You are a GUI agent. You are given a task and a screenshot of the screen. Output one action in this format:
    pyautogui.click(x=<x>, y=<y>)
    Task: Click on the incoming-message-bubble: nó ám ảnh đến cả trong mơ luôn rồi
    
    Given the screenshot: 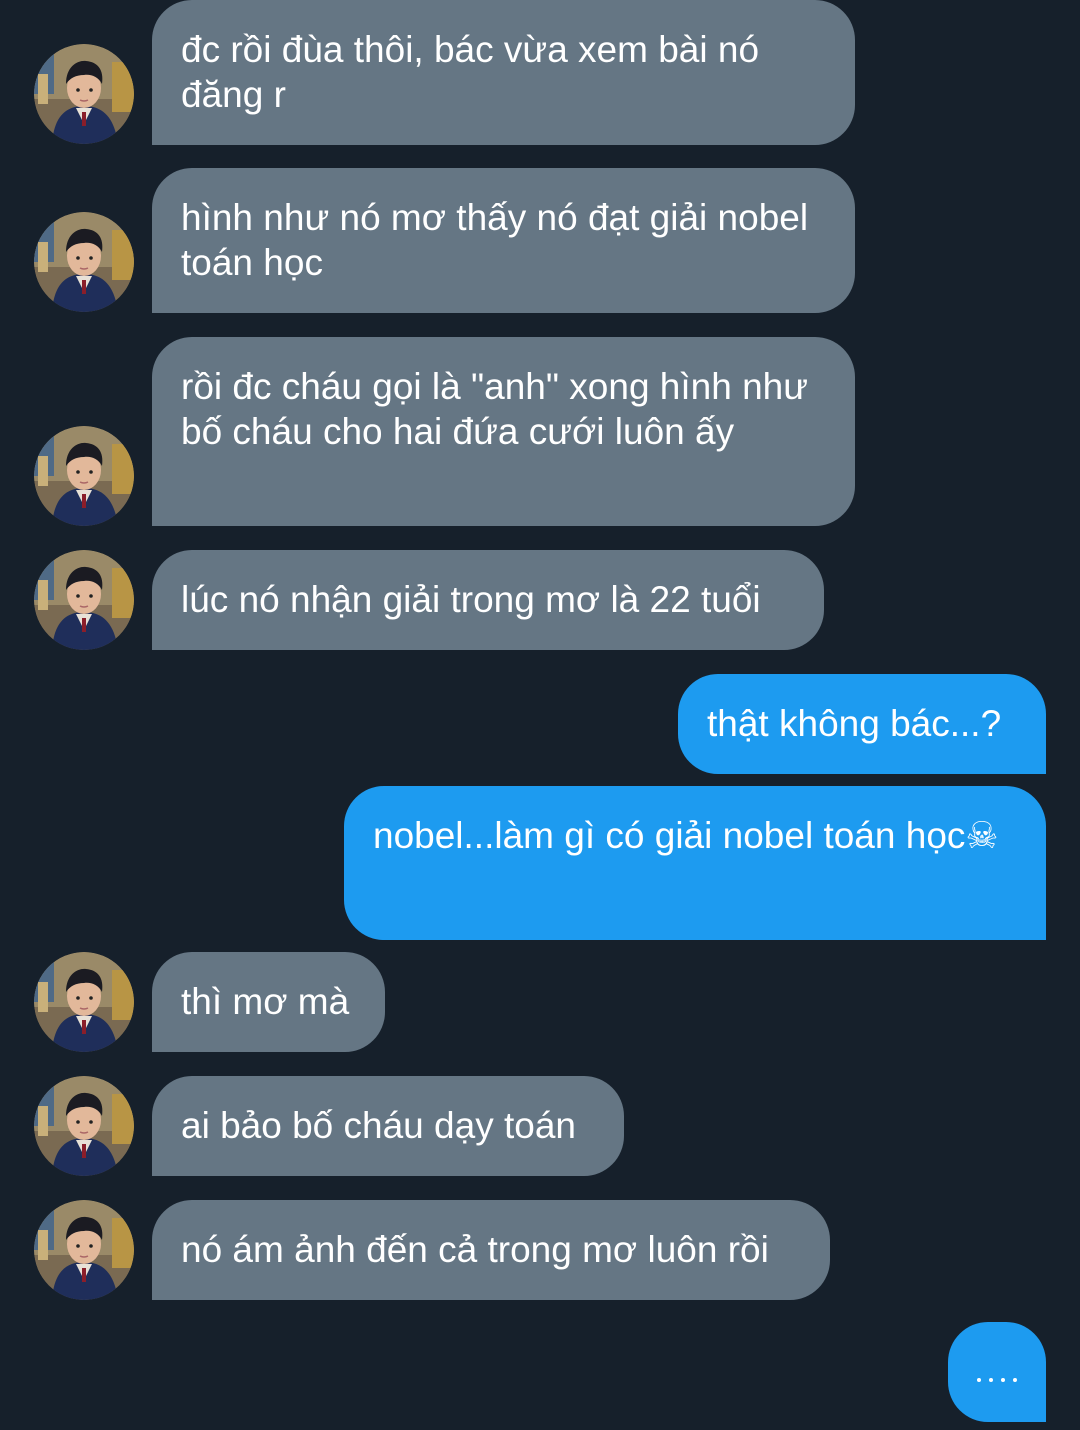 What is the action you would take?
    pyautogui.click(x=491, y=1250)
    